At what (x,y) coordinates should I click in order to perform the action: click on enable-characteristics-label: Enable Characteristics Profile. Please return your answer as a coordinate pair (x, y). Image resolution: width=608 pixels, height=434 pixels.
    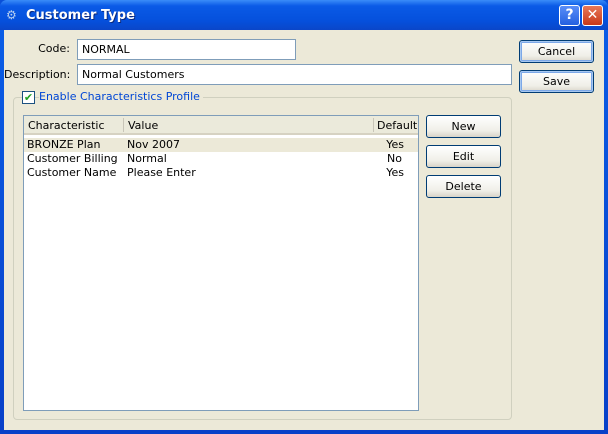
    Looking at the image, I should click on (121, 96).